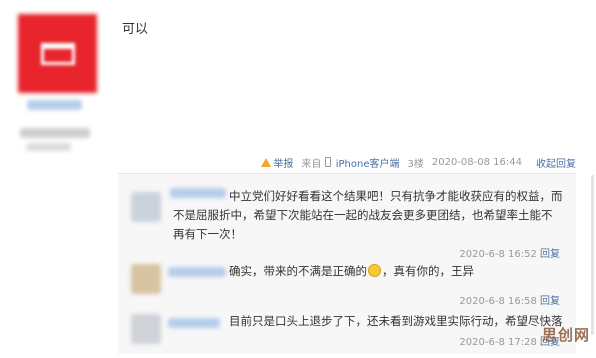 The width and height of the screenshot is (596, 358). Describe the element at coordinates (135, 29) in the screenshot. I see `post-content: 可以` at that location.